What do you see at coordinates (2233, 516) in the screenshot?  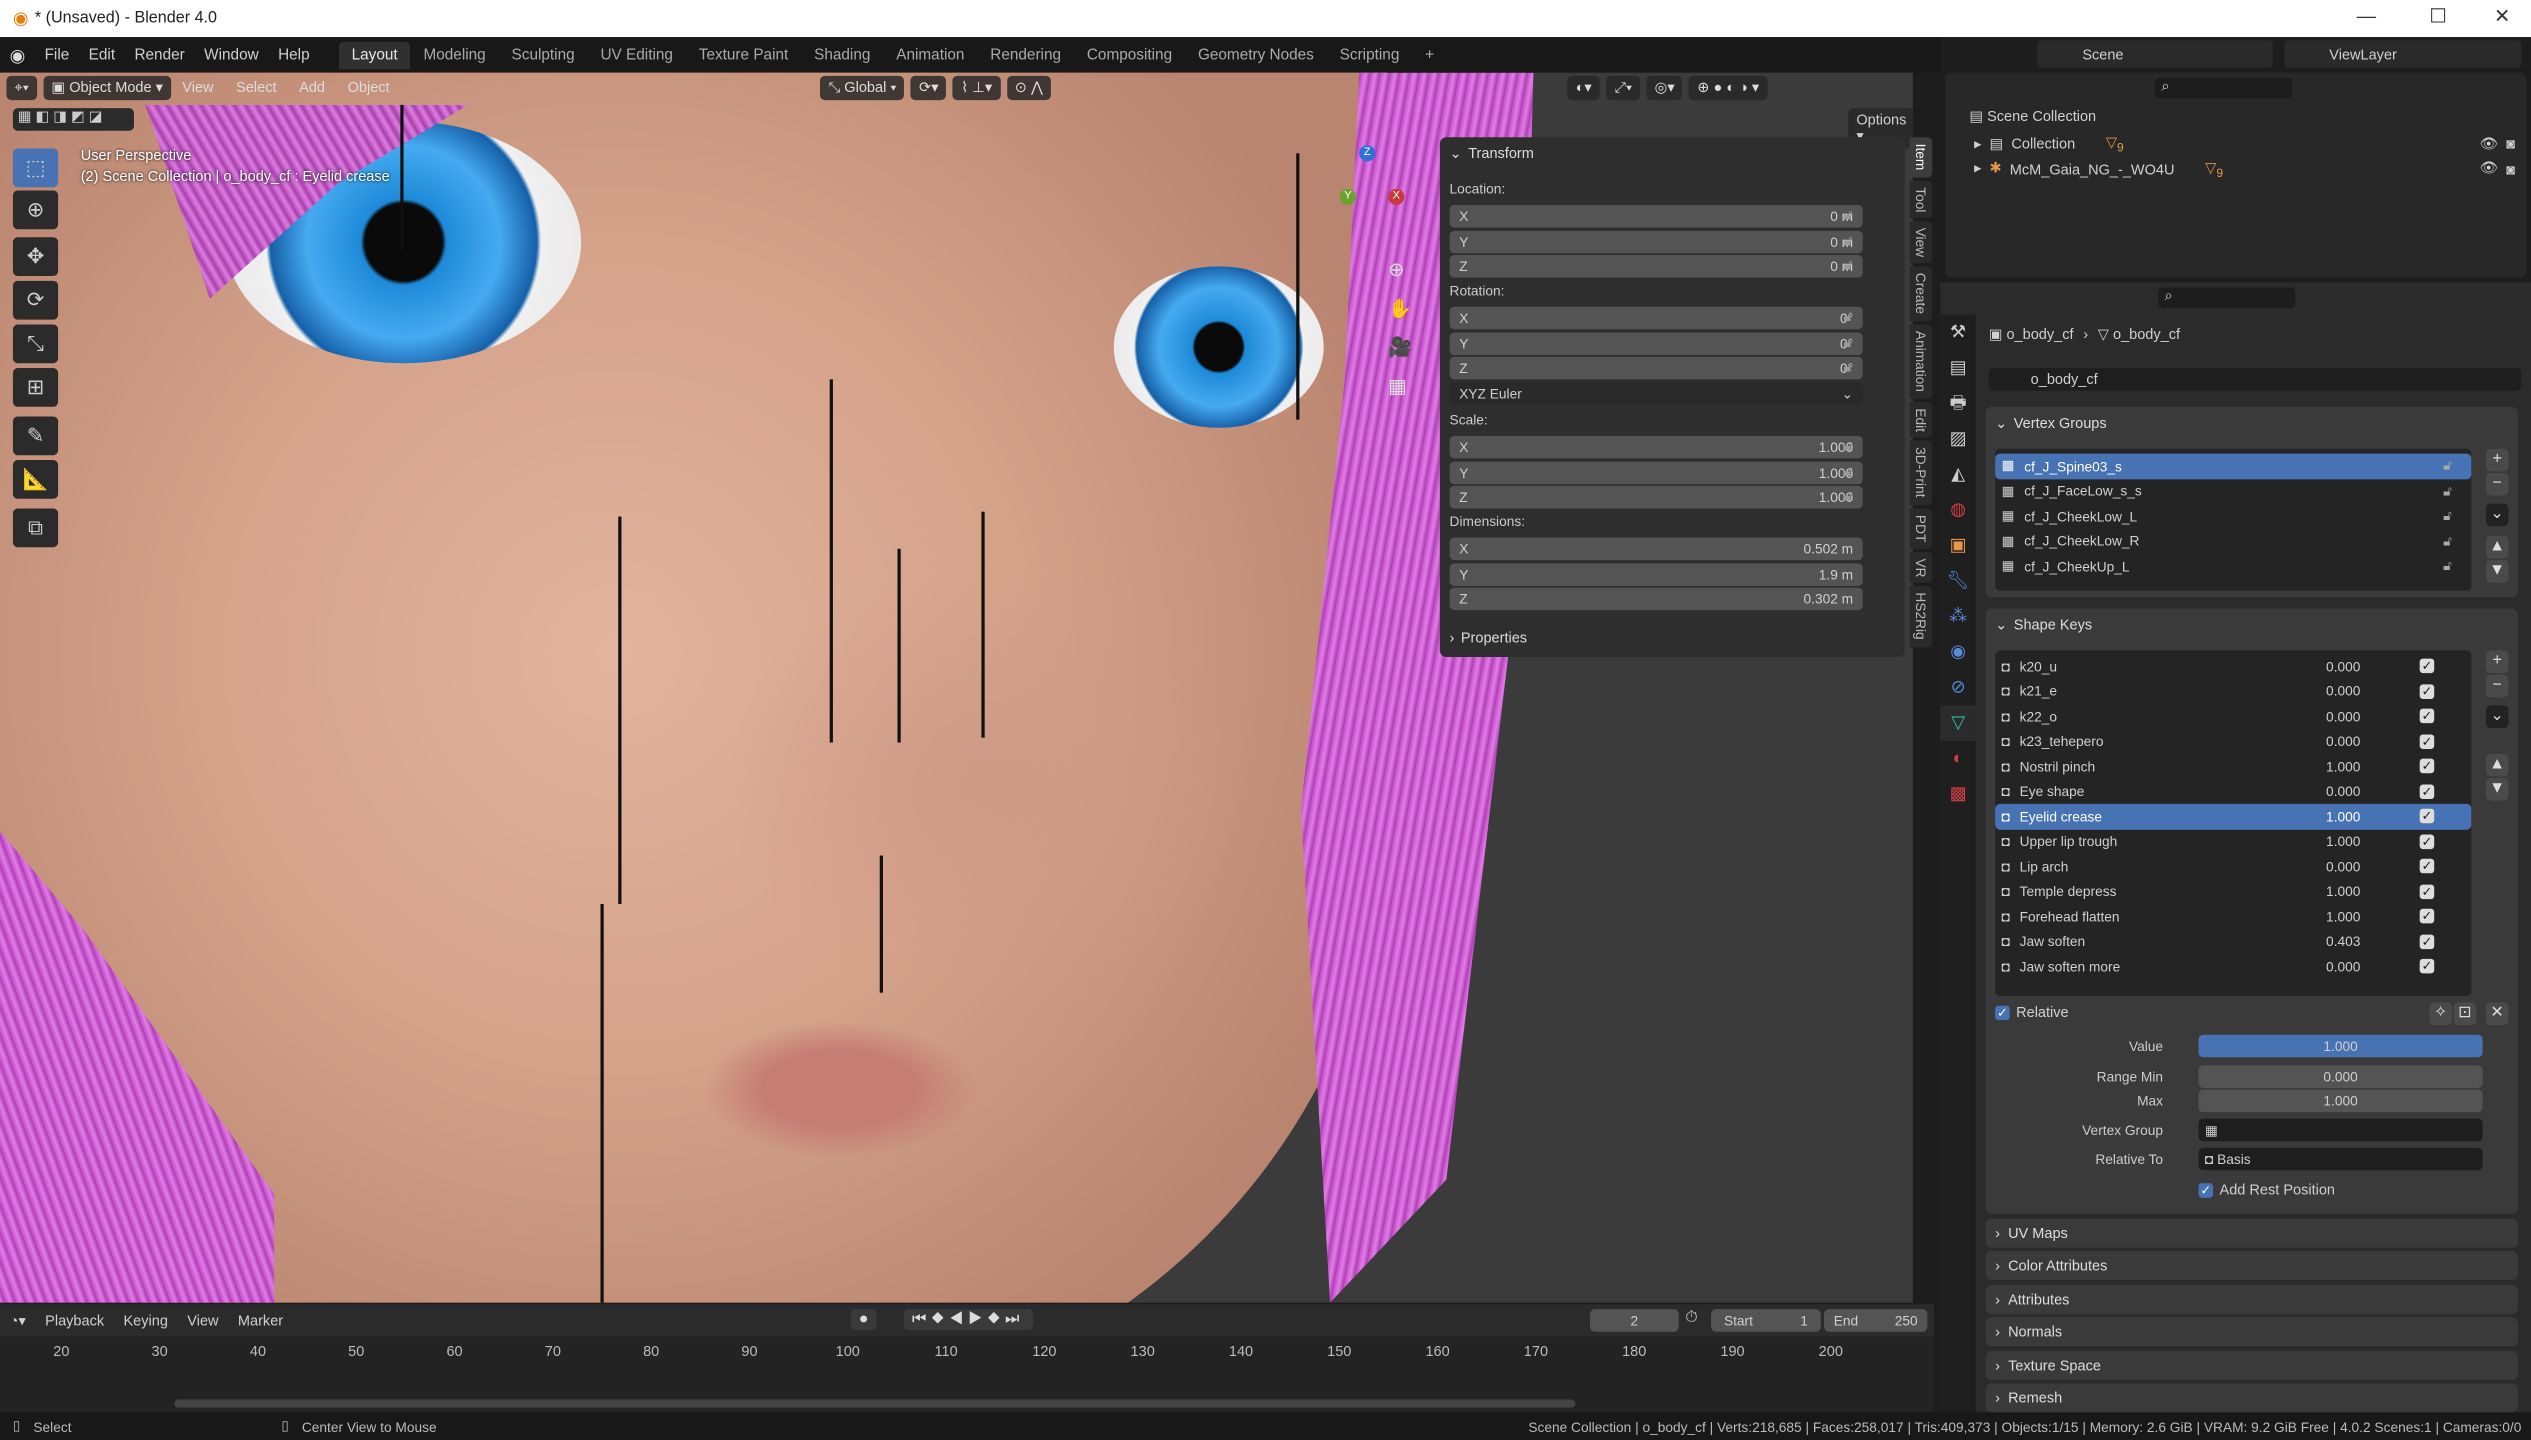 I see `vertex-group-item: ▦ cf_J_CheekLow_L 🔓︎` at bounding box center [2233, 516].